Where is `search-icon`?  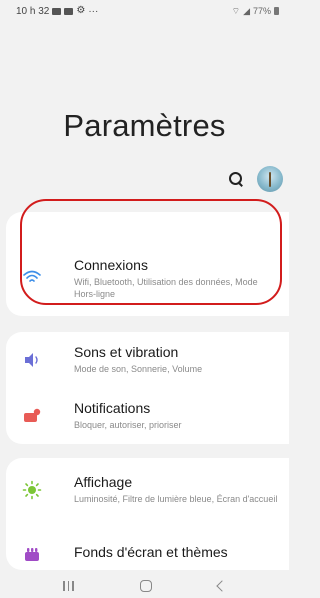 search-icon is located at coordinates (236, 179).